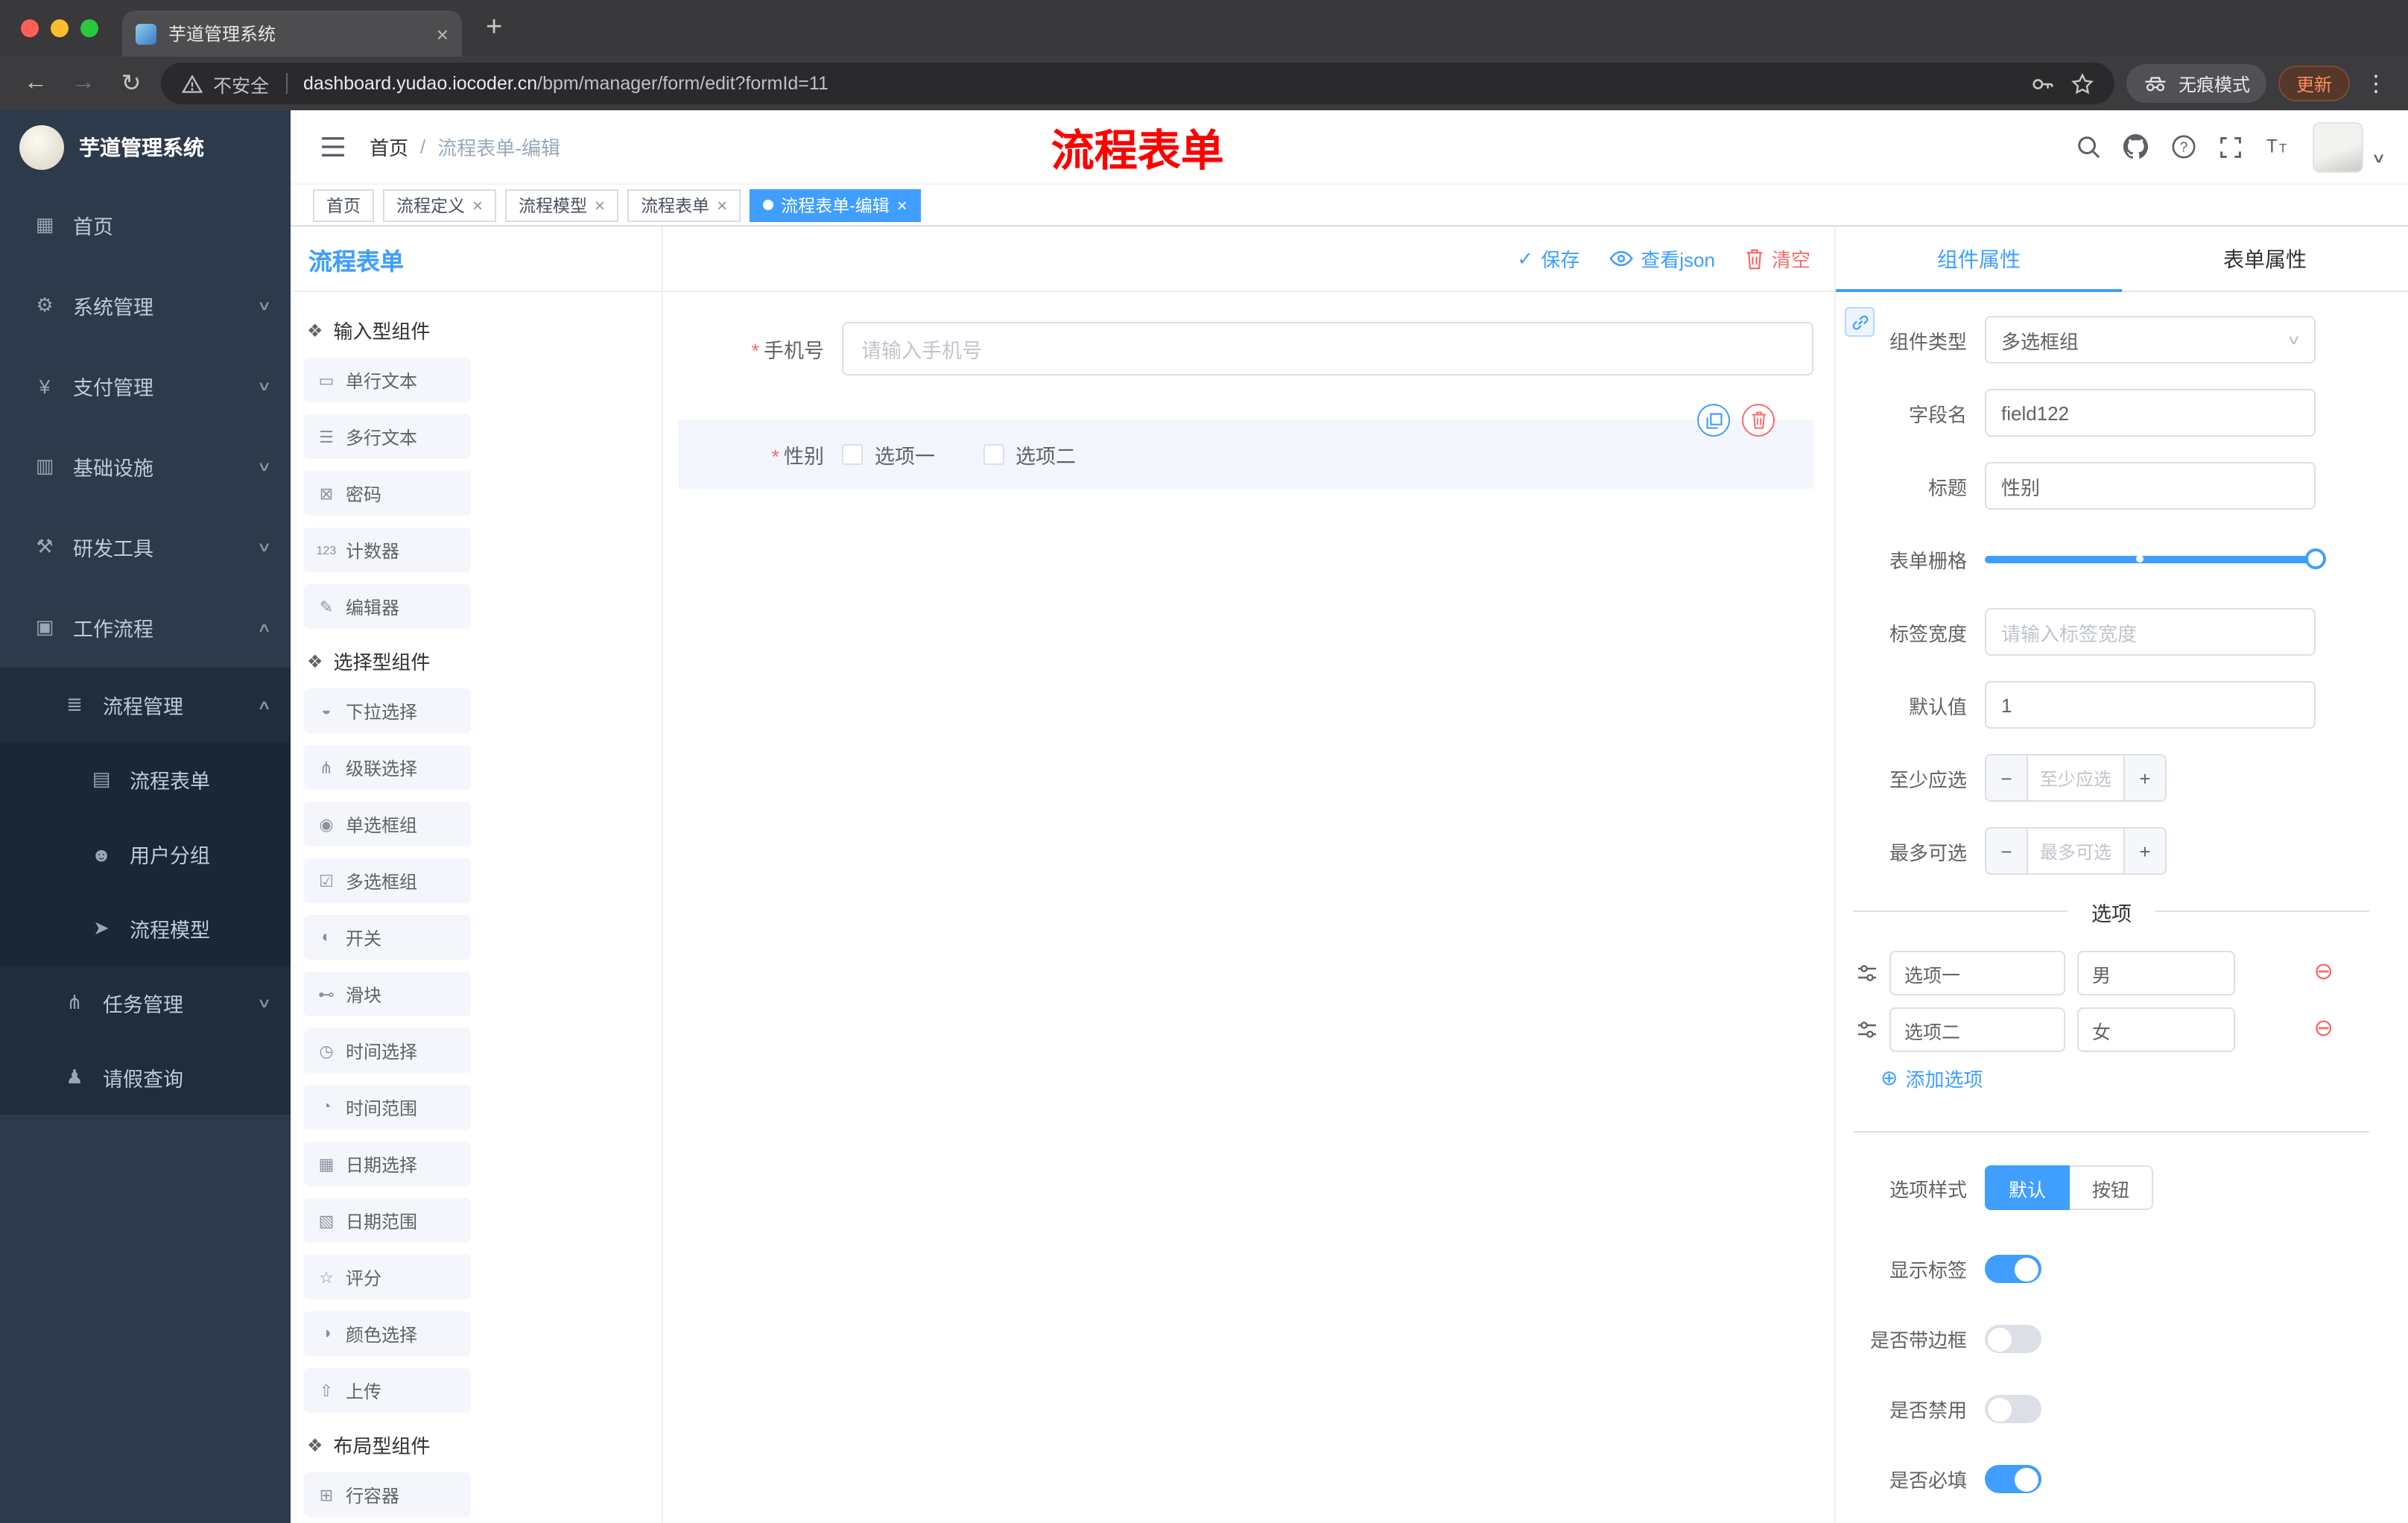 This screenshot has height=1523, width=2408. What do you see at coordinates (387, 1391) in the screenshot?
I see `palette-item-upload: ⇧ 上传` at bounding box center [387, 1391].